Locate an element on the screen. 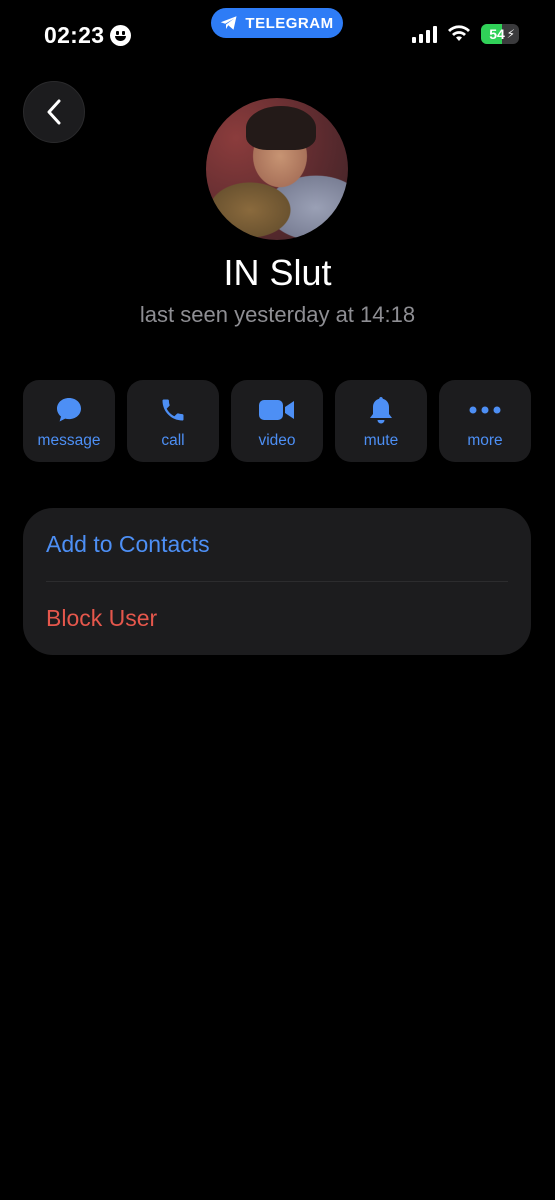 The image size is (555, 1200). profile-avatar is located at coordinates (277, 169).